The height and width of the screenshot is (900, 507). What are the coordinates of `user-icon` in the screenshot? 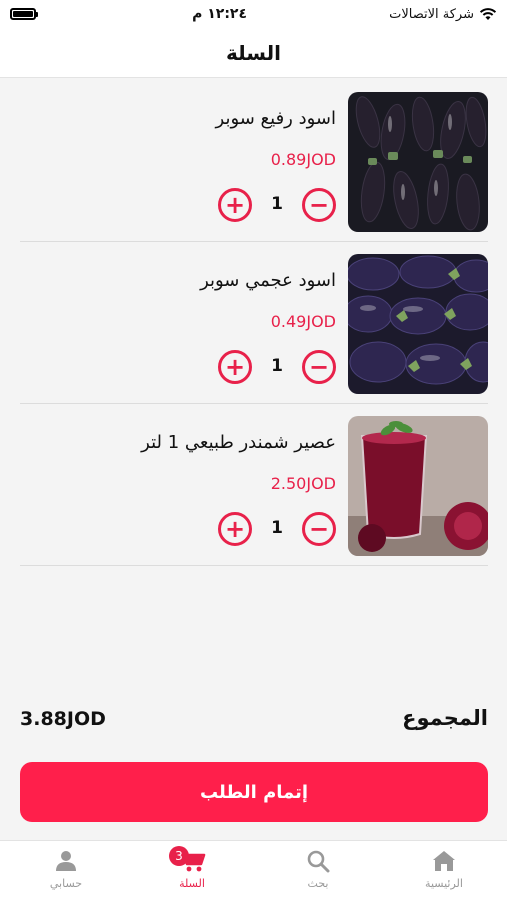 It's located at (66, 861).